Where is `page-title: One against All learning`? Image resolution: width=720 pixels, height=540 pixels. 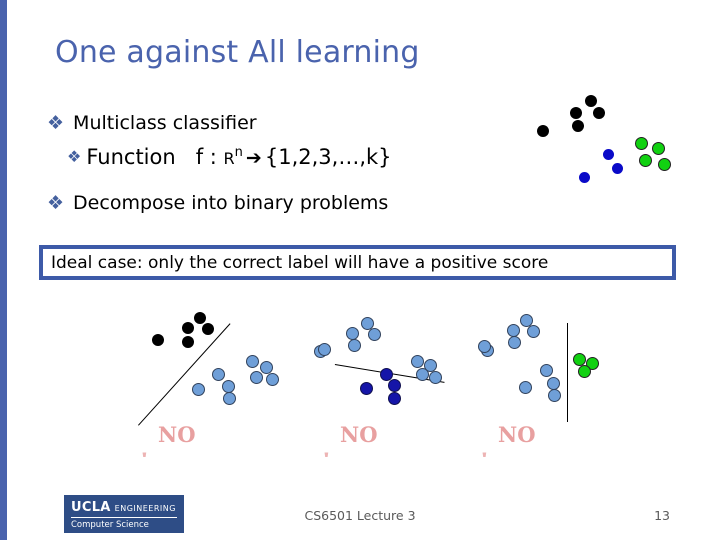 page-title: One against All learning is located at coordinates (237, 52).